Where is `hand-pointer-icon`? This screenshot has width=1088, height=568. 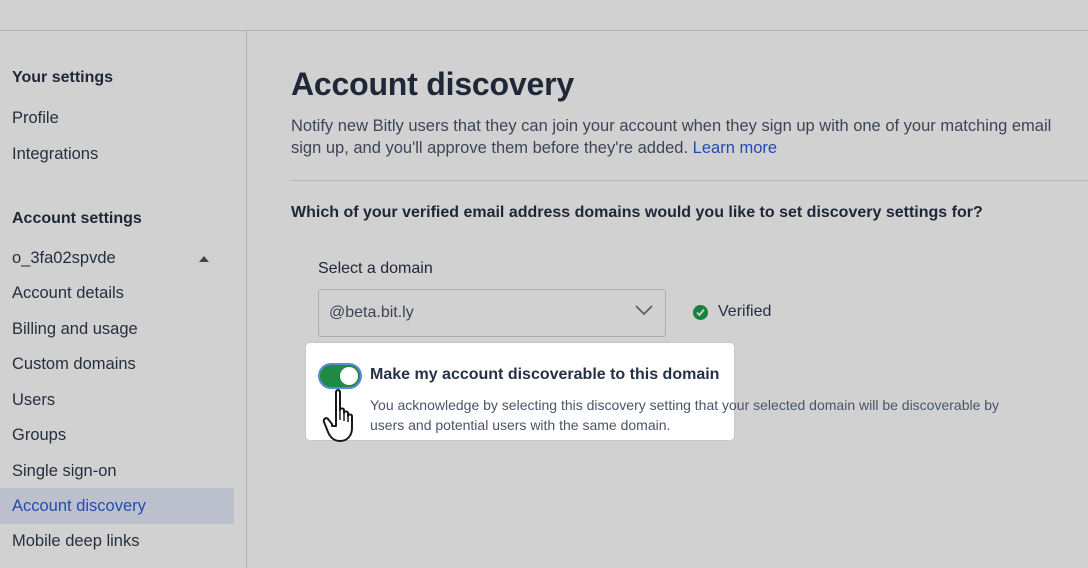 hand-pointer-icon is located at coordinates (337, 415).